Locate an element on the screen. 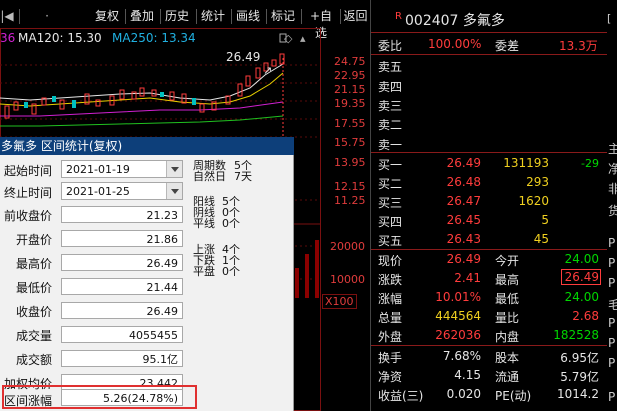  stat-label: 最低 is located at coordinates (507, 299).